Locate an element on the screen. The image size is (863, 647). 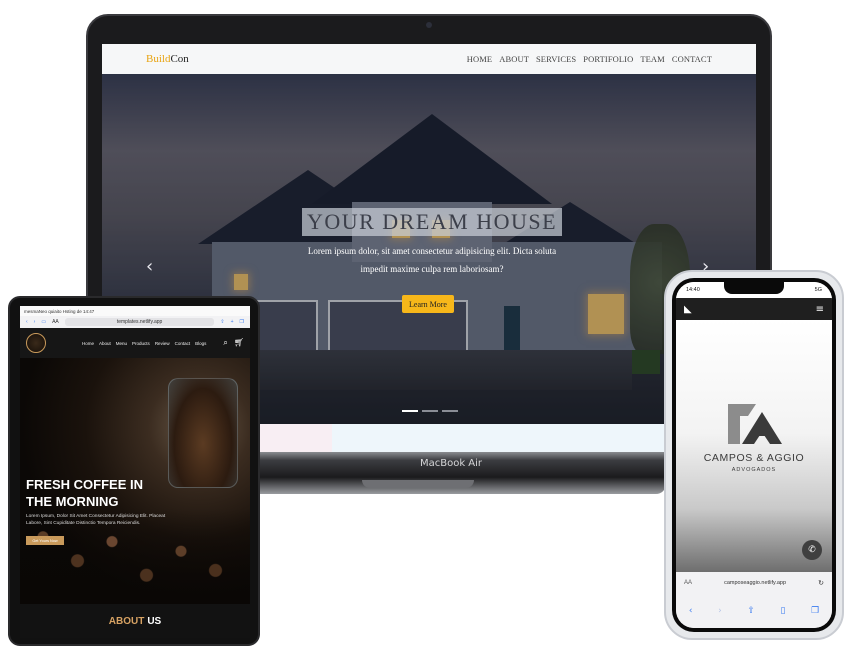
coffee-nav-icons: ⌕ 🛒︎ is located at coordinates (233, 343).